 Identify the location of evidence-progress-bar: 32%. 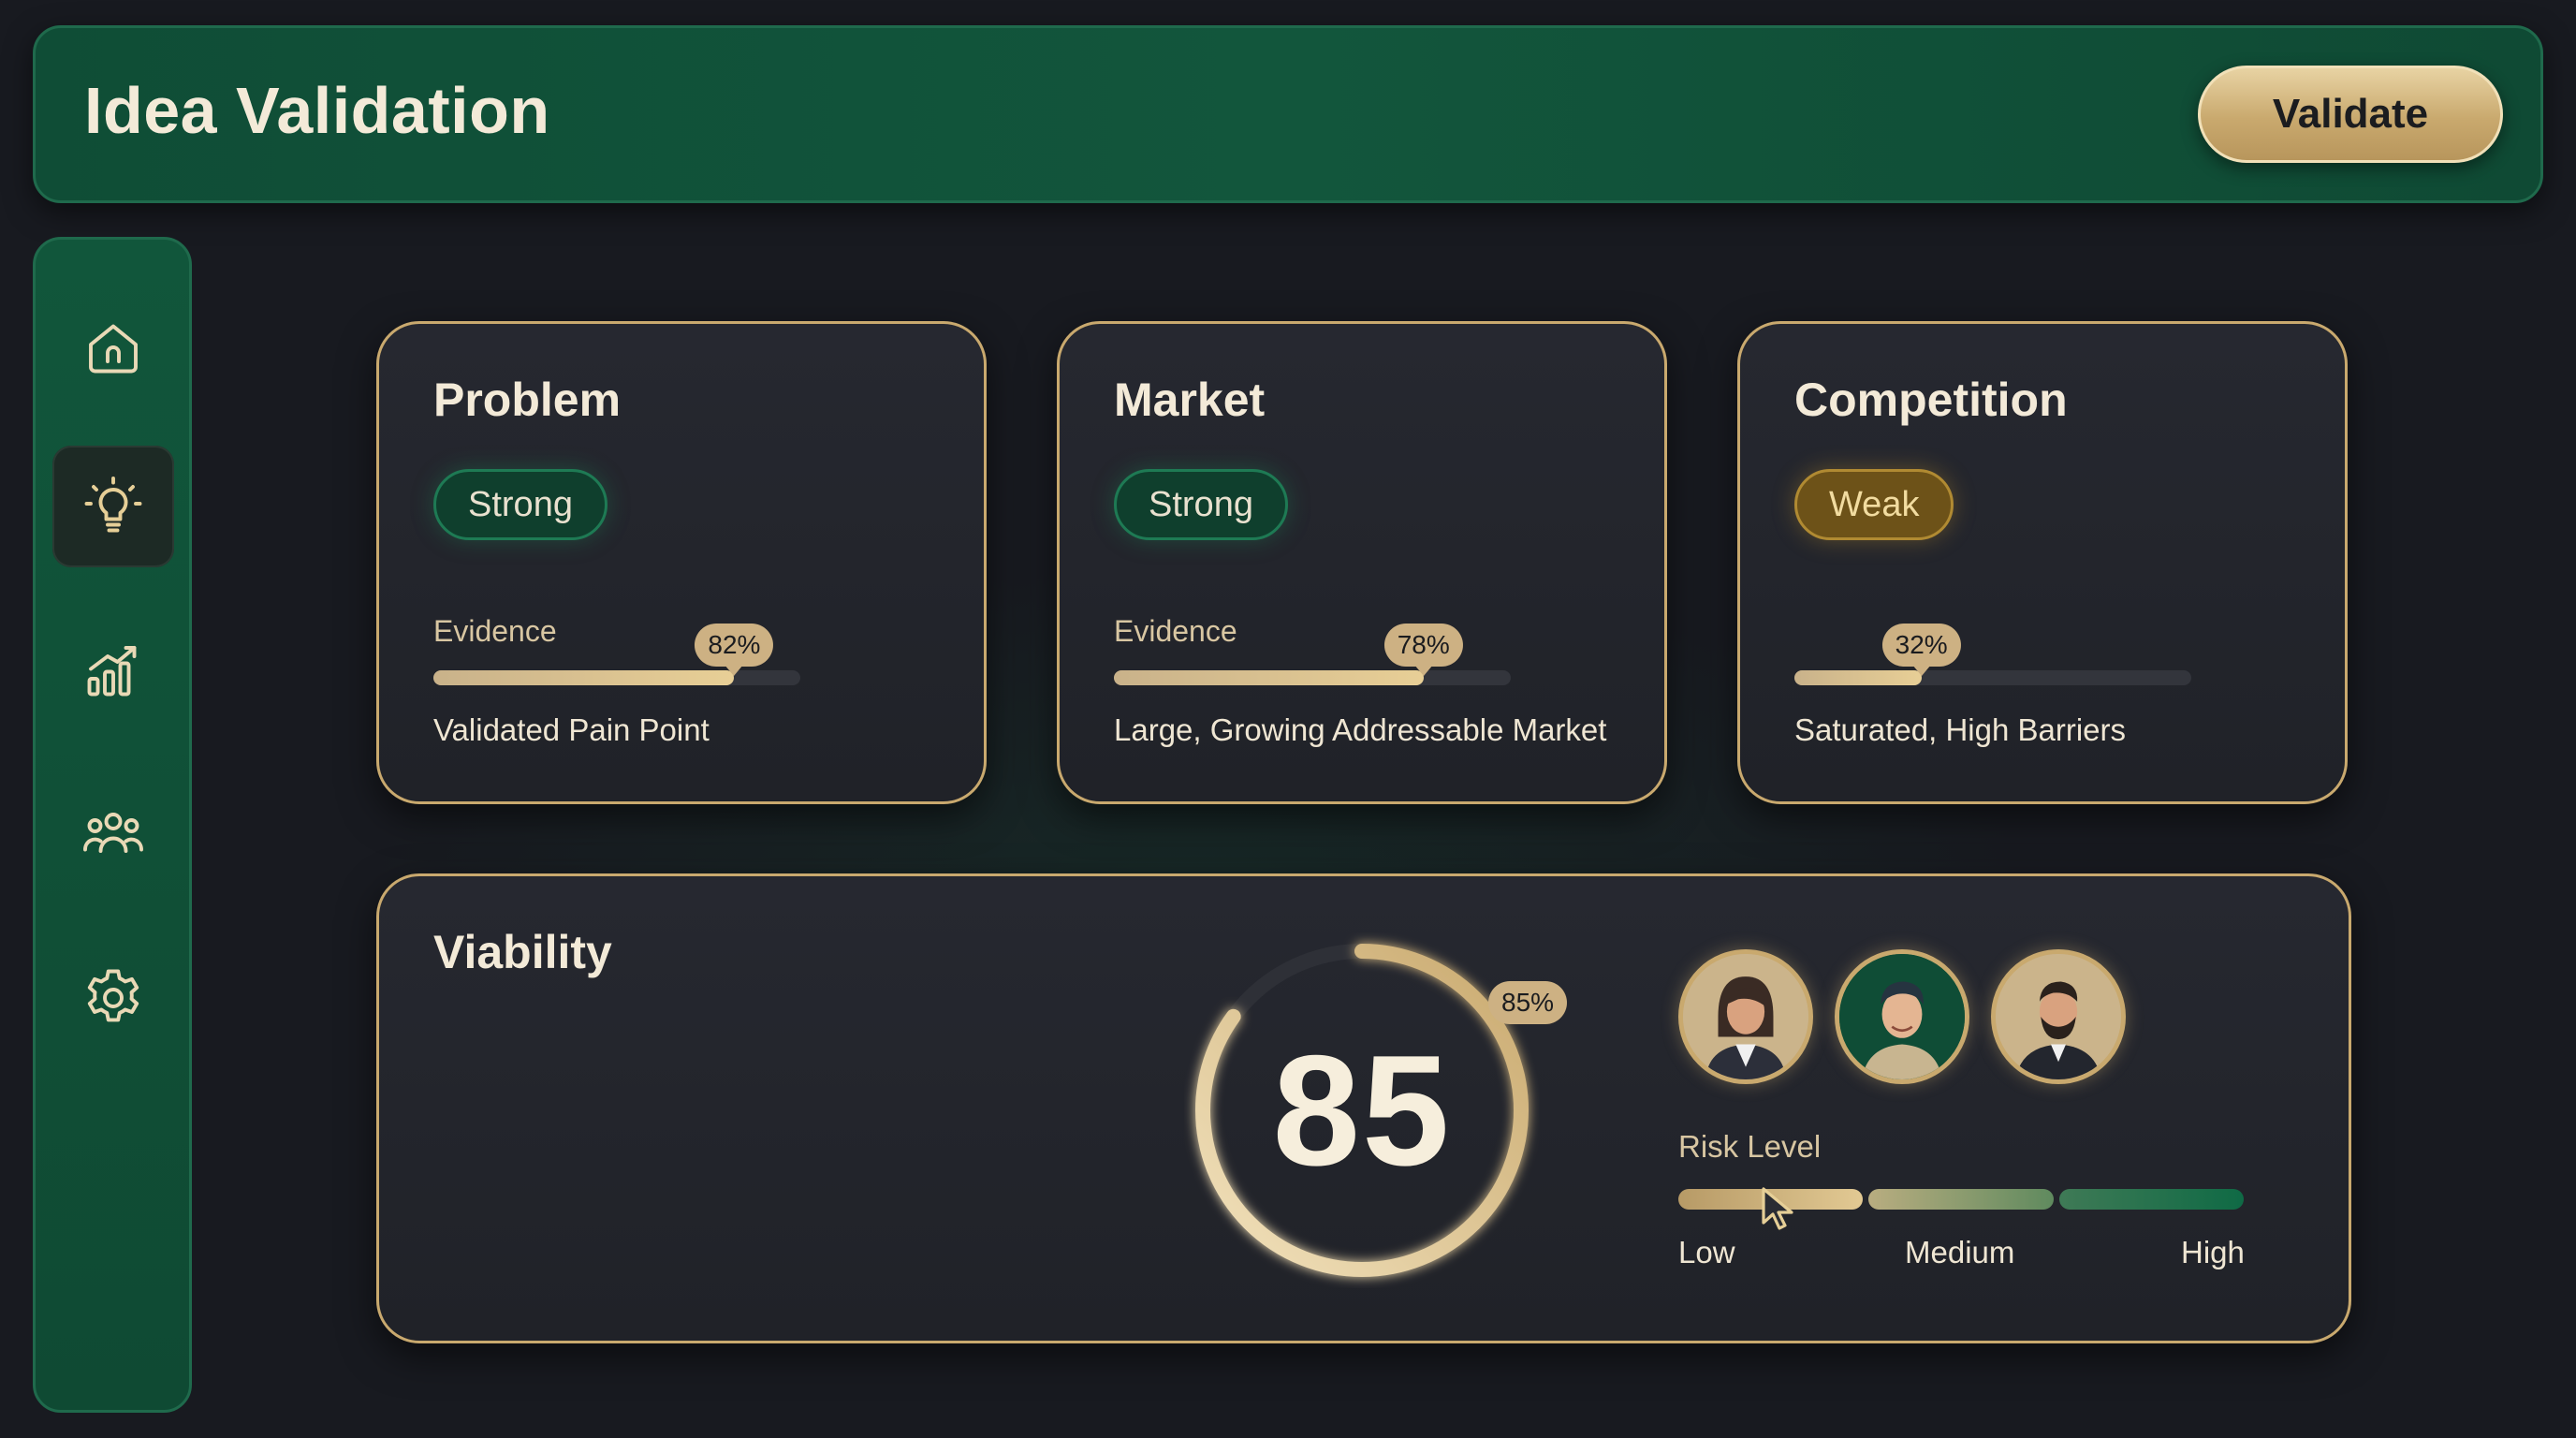
(1992, 654).